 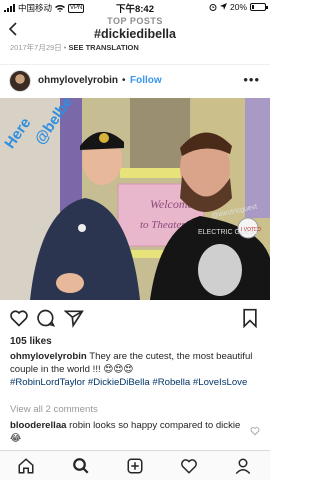 What do you see at coordinates (135, 7) in the screenshot?
I see `status-bar: 中国移动 VPN 下午8:42 20%` at bounding box center [135, 7].